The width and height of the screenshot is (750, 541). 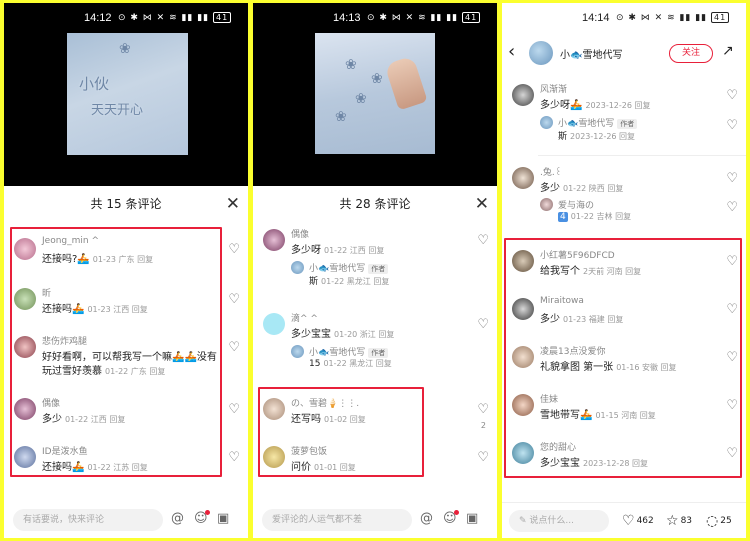 What do you see at coordinates (511, 51) in the screenshot?
I see `back-icon: ‹` at bounding box center [511, 51].